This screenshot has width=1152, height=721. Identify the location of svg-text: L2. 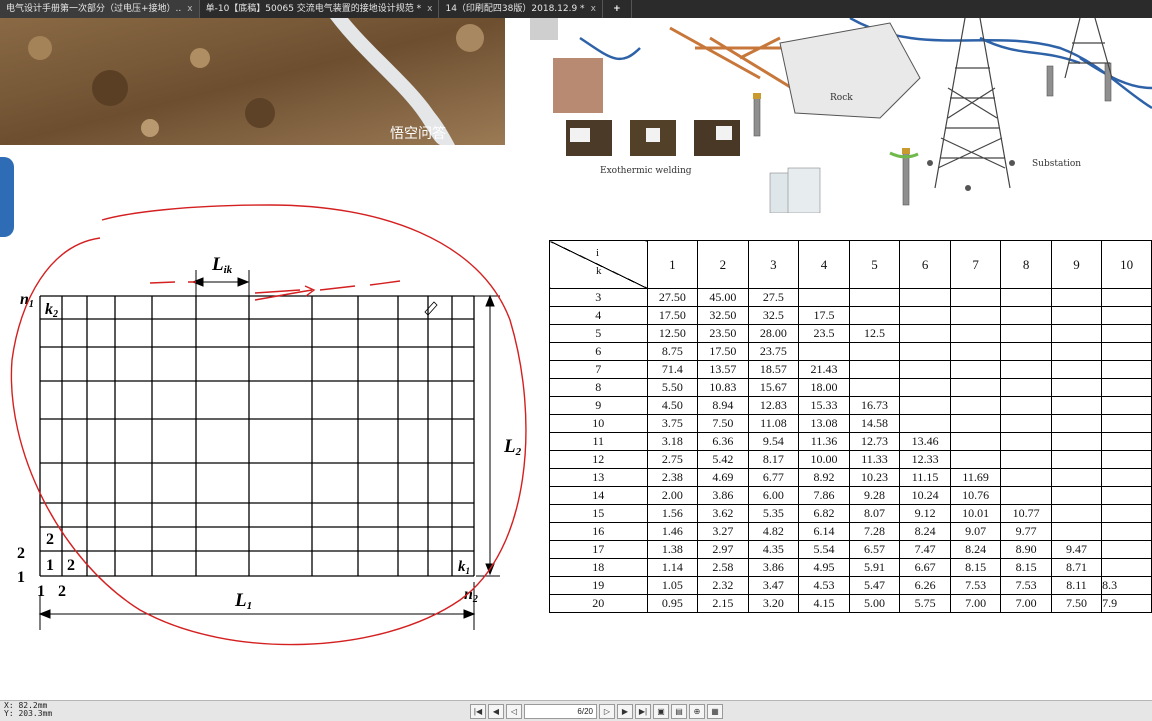
(512, 447).